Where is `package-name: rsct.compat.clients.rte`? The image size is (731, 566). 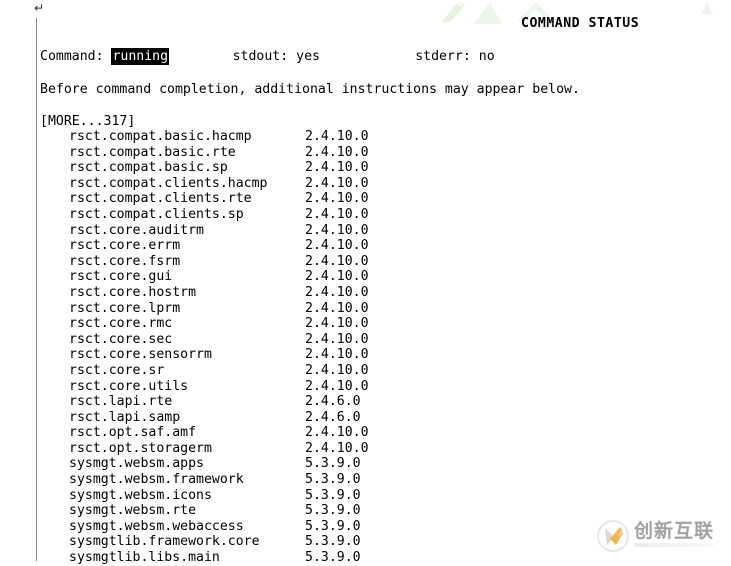
package-name: rsct.compat.clients.rte is located at coordinates (160, 199).